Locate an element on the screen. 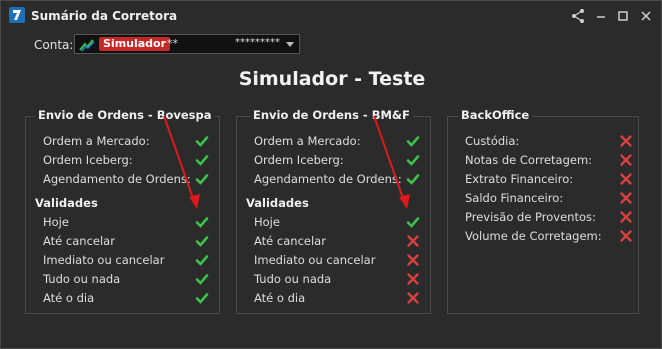 The image size is (662, 349). status-label: Extrato Financeiro: is located at coordinates (519, 179).